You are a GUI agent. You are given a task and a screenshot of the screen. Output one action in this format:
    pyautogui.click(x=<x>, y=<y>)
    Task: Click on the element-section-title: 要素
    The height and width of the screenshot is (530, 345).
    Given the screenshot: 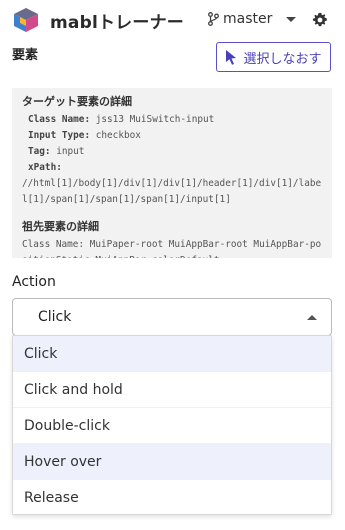 What is the action you would take?
    pyautogui.click(x=25, y=55)
    